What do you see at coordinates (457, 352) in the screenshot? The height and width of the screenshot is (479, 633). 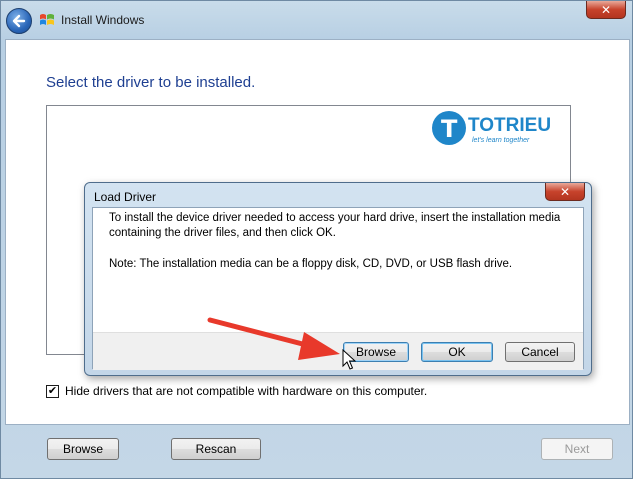 I see `dialog-ok-button: OK` at bounding box center [457, 352].